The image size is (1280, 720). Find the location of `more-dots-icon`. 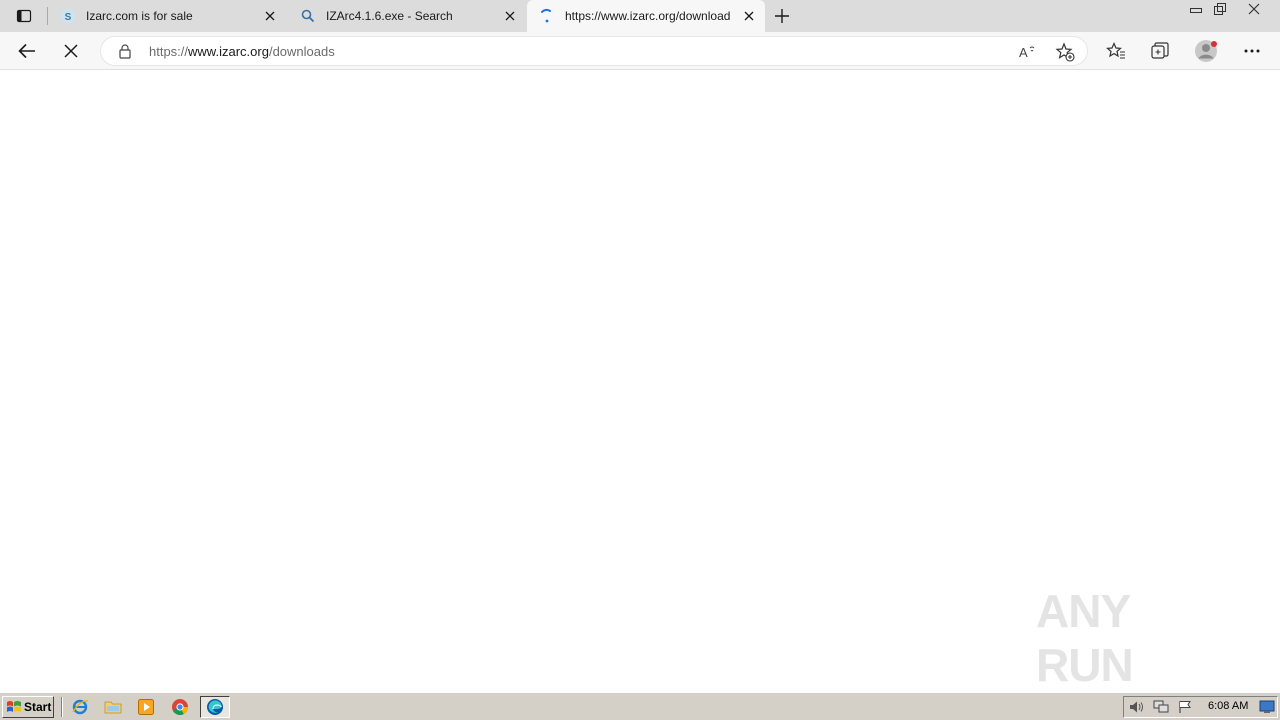

more-dots-icon is located at coordinates (1252, 51).